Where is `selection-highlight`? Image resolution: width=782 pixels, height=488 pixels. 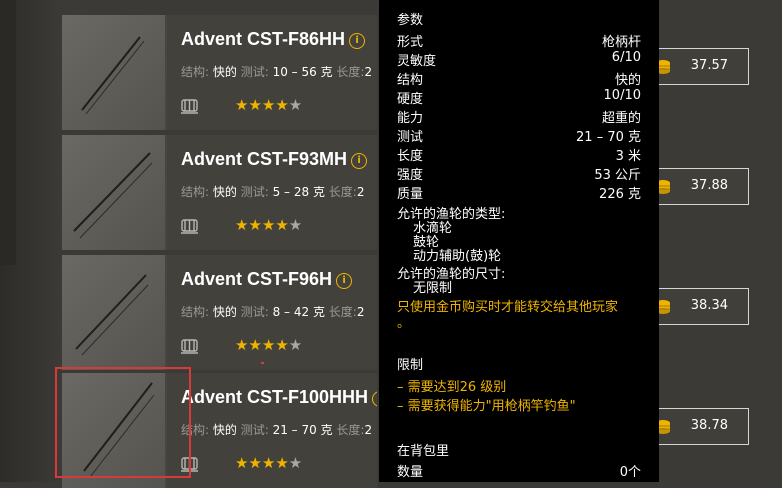 selection-highlight is located at coordinates (123, 422).